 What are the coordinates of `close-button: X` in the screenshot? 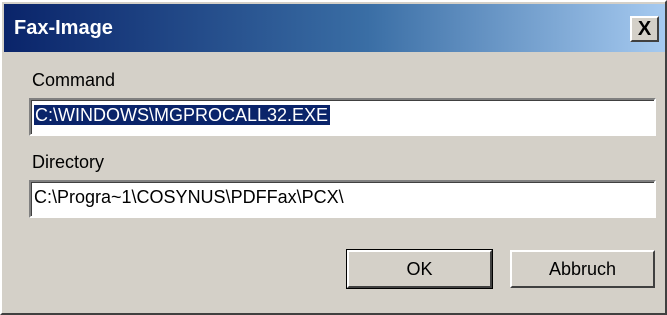 It's located at (644, 29).